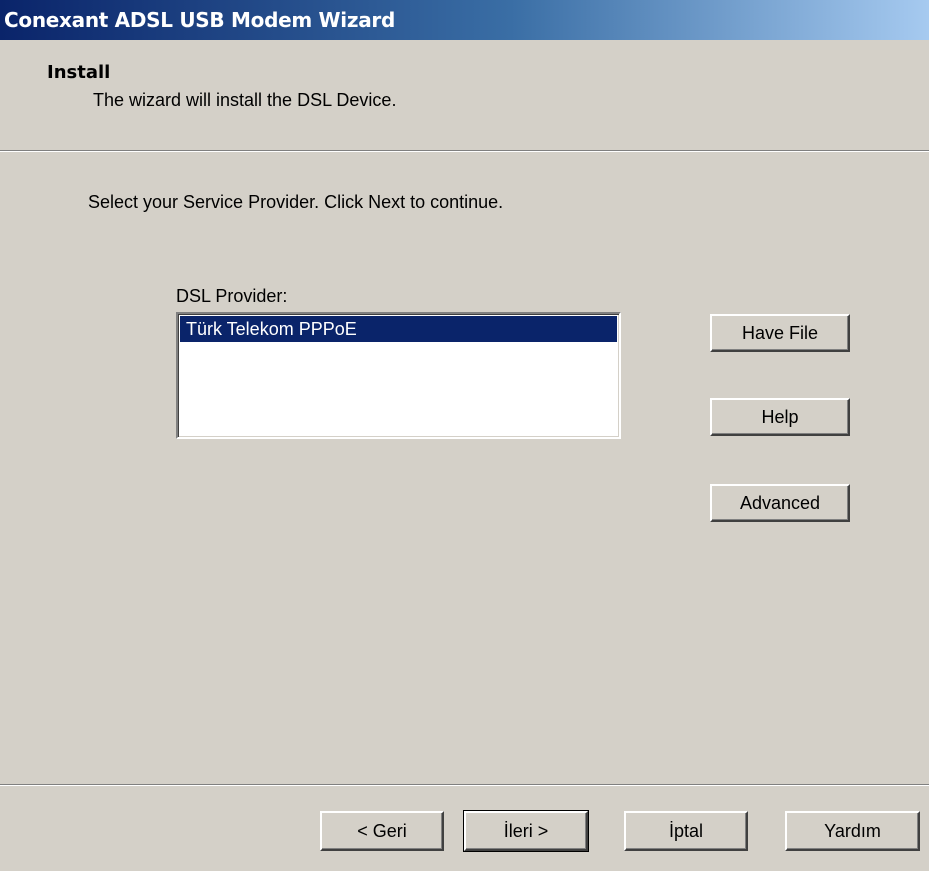 This screenshot has height=871, width=929. Describe the element at coordinates (526, 831) in the screenshot. I see `next-button: İleri >` at that location.